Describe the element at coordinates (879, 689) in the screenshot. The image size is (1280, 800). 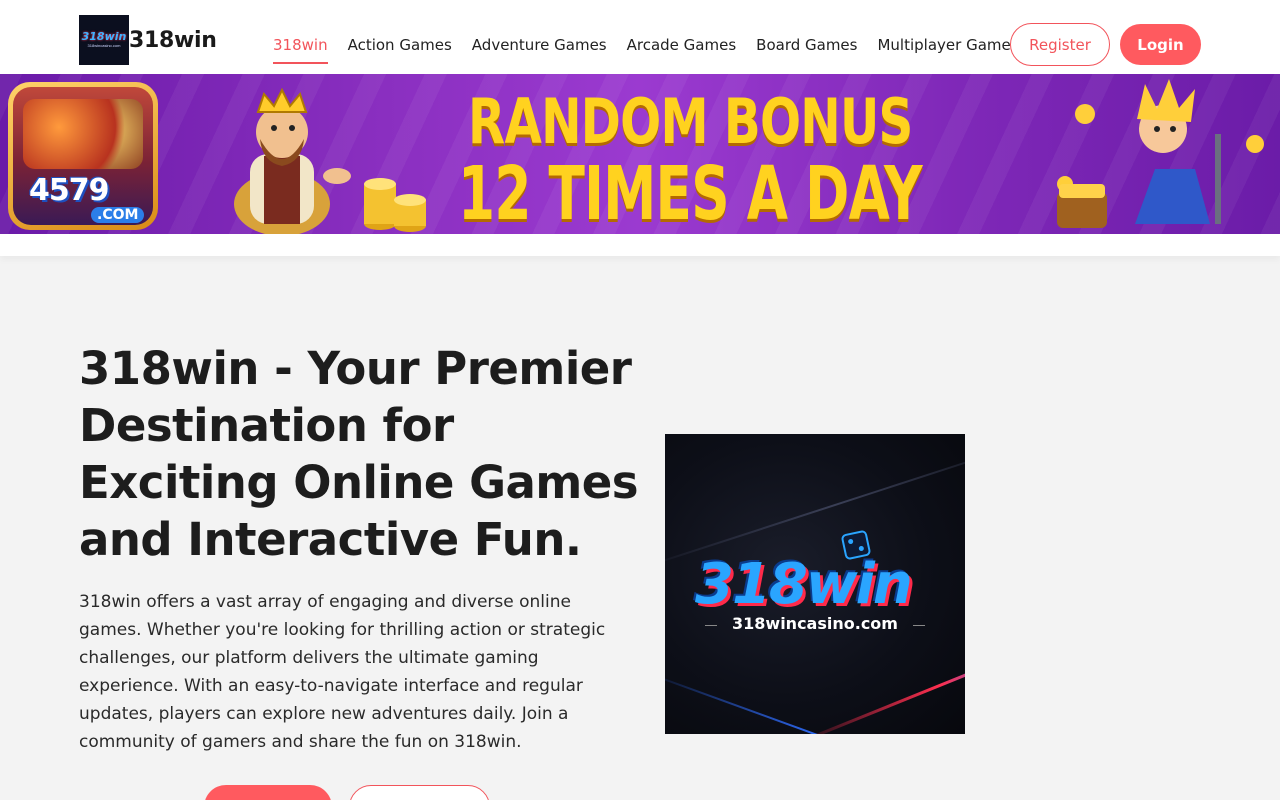
I see `hero-image-red-streak` at that location.